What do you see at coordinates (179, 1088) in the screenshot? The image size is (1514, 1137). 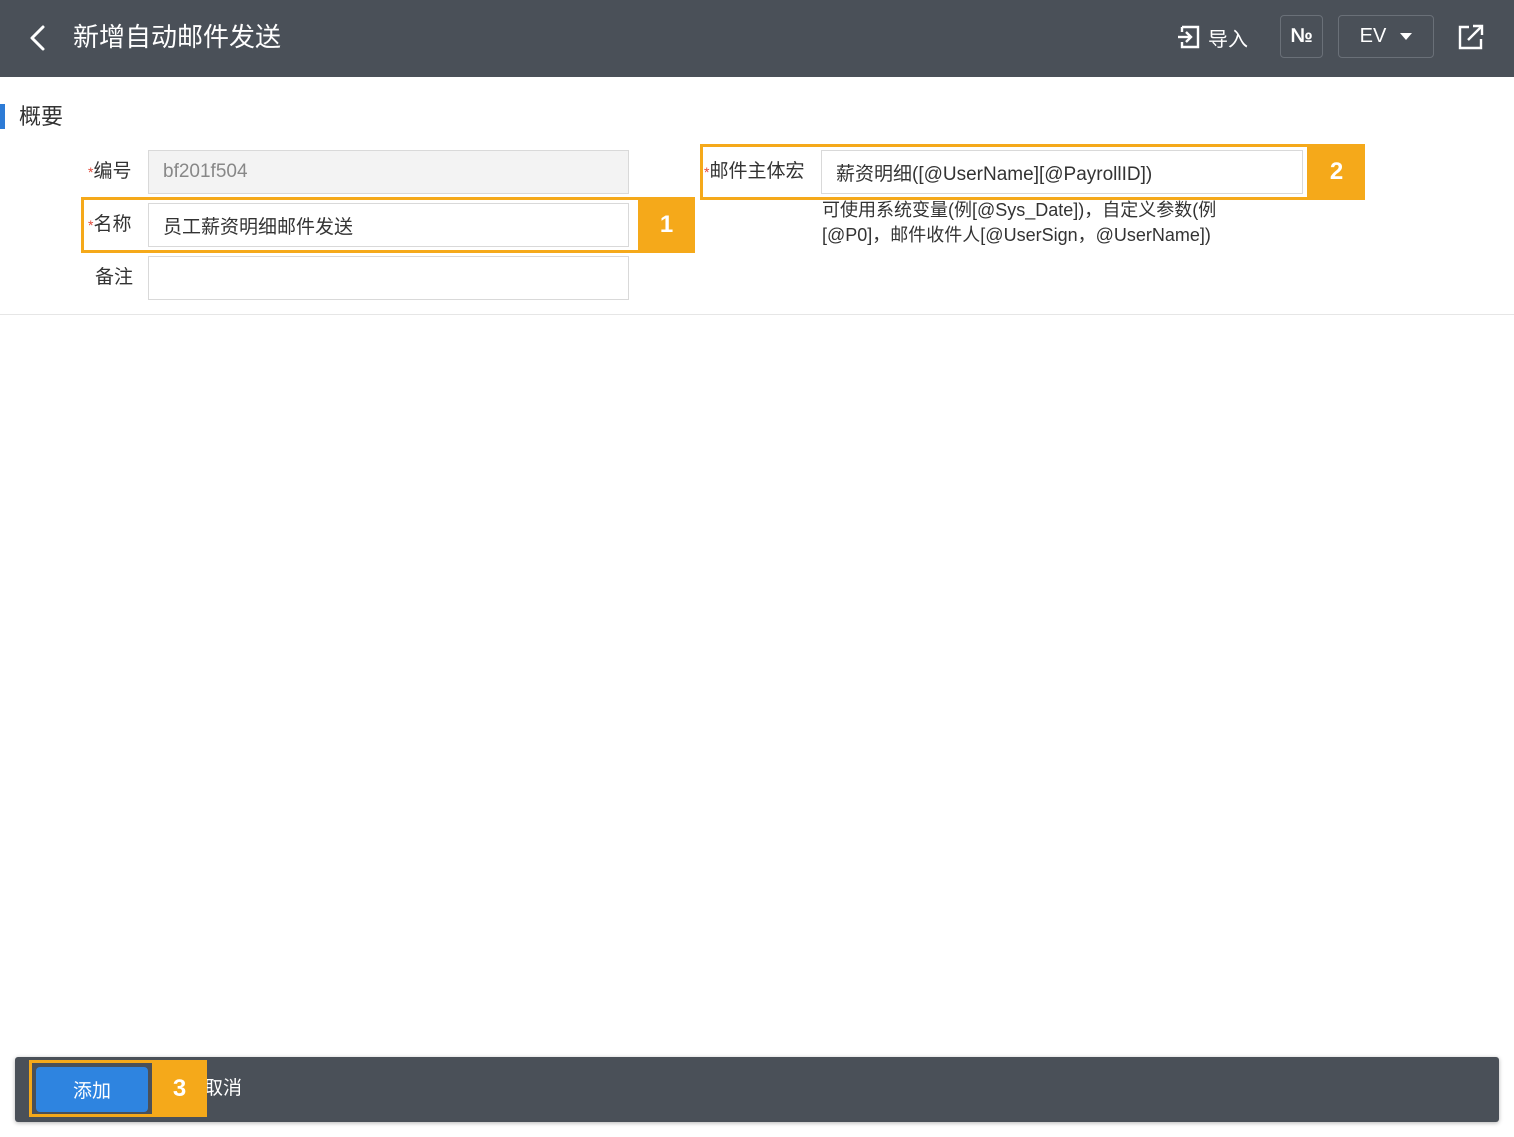 I see `callout-badge-3: 3` at bounding box center [179, 1088].